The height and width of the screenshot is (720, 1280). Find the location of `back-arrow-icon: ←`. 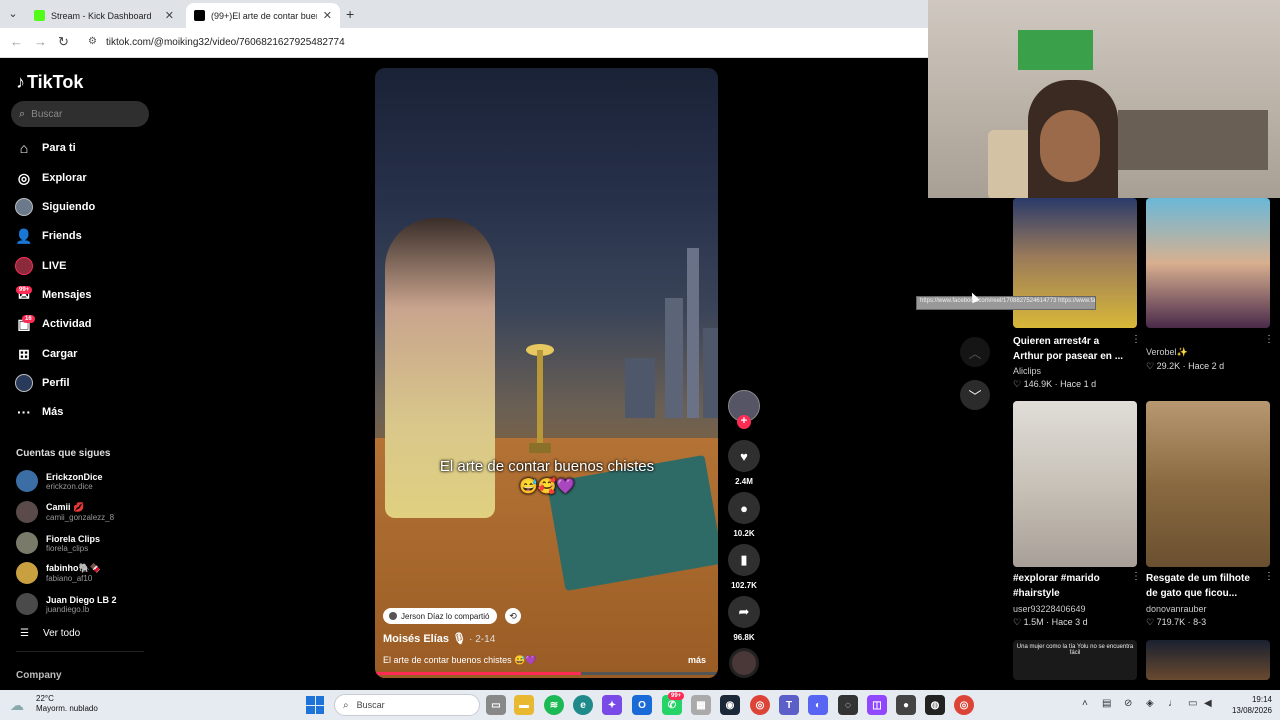

back-arrow-icon: ← is located at coordinates (16, 41).